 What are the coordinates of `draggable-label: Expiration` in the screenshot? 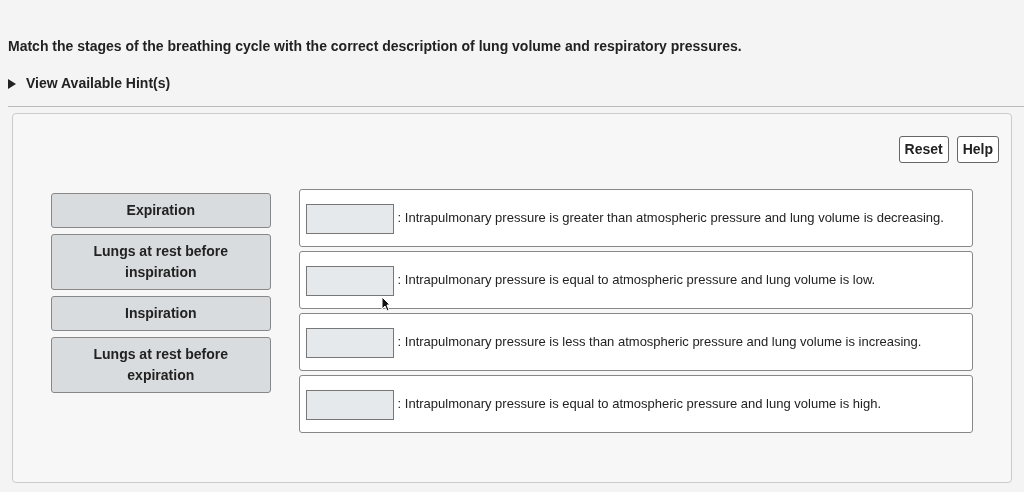 It's located at (161, 210).